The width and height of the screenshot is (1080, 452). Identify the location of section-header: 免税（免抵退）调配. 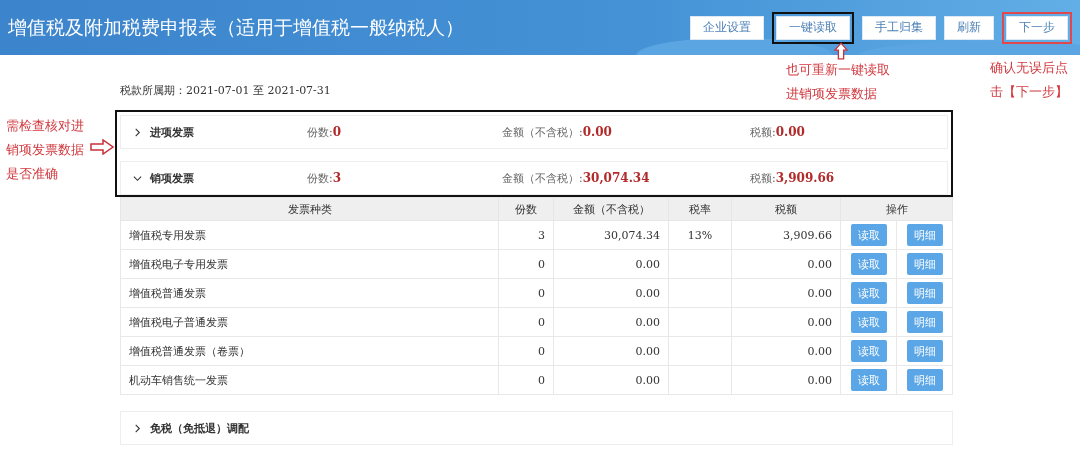
(536, 428).